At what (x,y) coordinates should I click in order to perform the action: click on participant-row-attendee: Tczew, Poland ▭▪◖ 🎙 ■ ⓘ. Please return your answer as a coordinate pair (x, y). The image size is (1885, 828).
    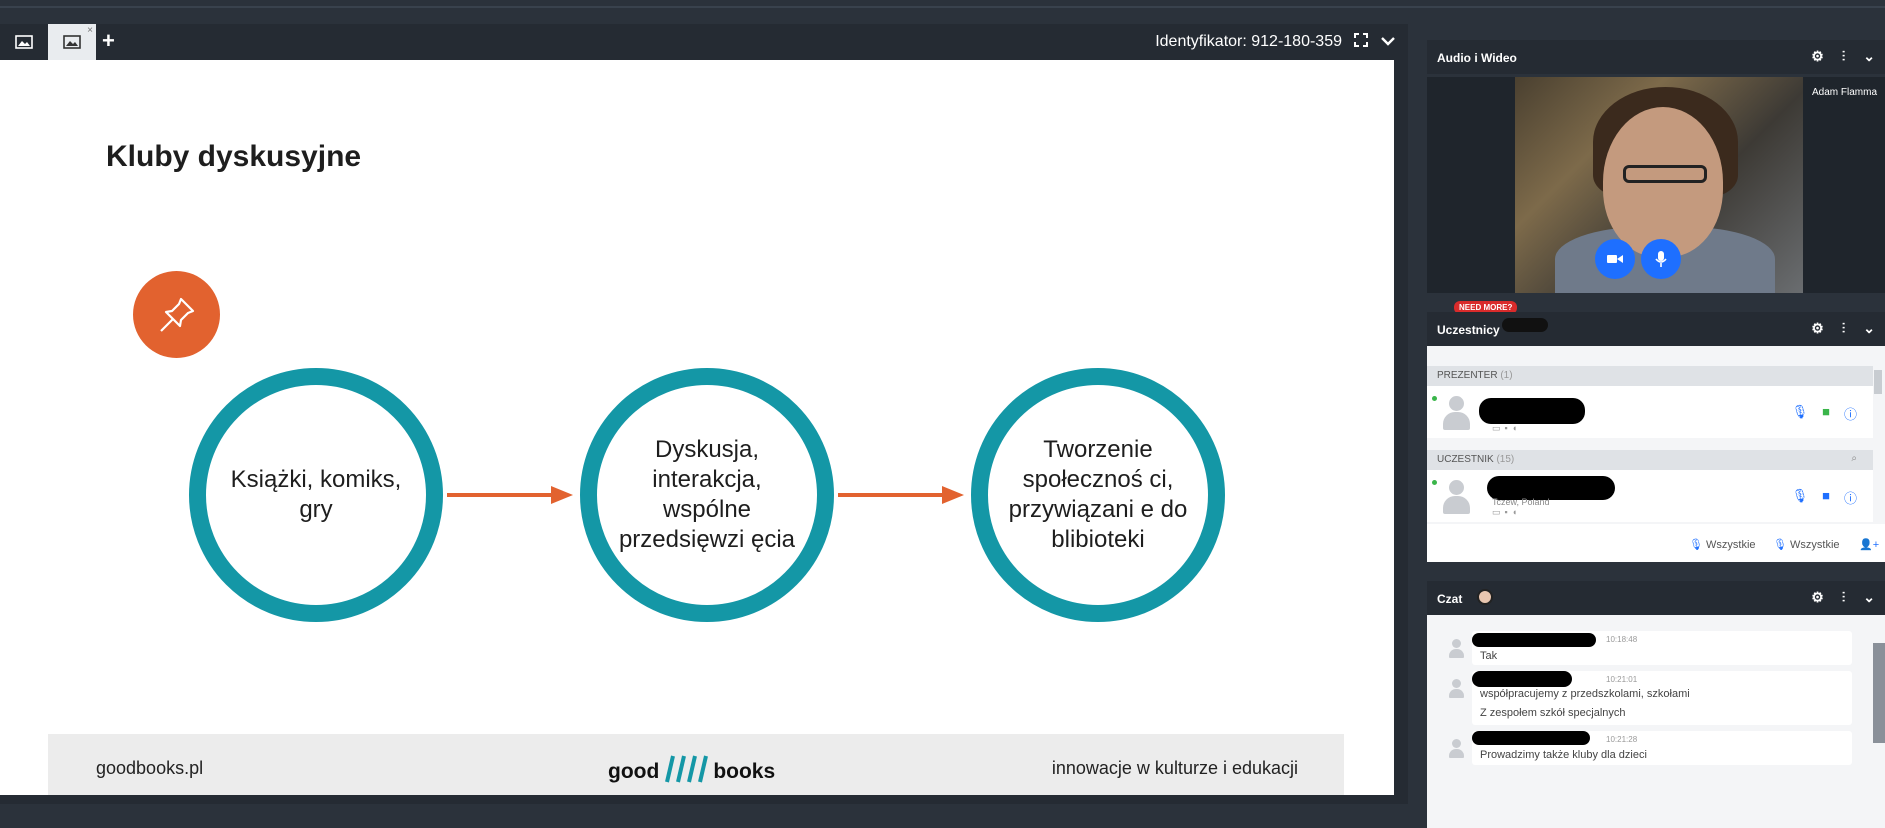
    Looking at the image, I should click on (1650, 496).